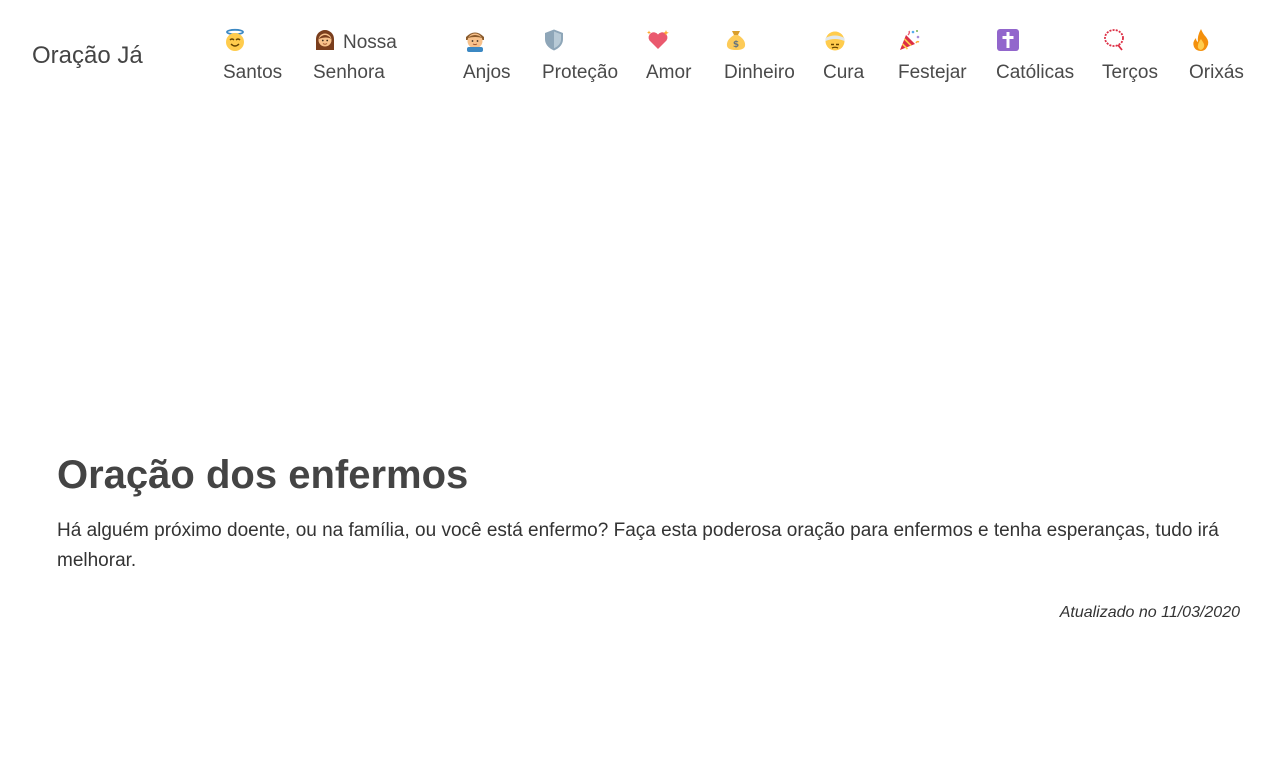 This screenshot has height=768, width=1280. What do you see at coordinates (1201, 40) in the screenshot?
I see `fire-icon` at bounding box center [1201, 40].